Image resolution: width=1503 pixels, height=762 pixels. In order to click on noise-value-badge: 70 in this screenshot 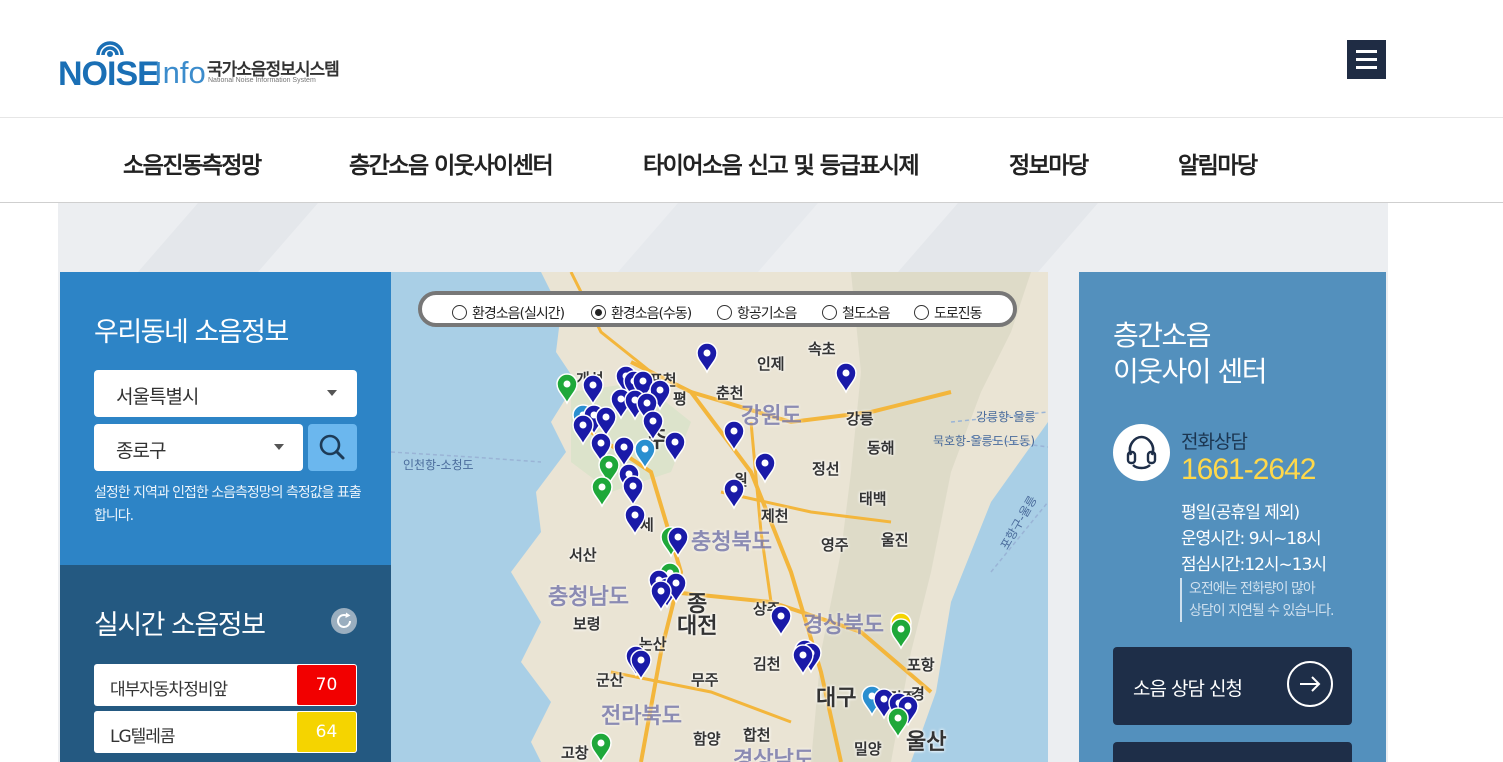, I will do `click(326, 685)`.